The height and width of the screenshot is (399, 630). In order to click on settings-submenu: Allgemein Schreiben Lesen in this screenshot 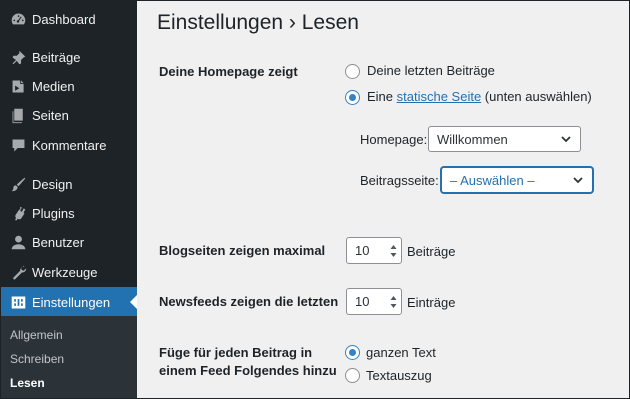, I will do `click(69, 357)`.